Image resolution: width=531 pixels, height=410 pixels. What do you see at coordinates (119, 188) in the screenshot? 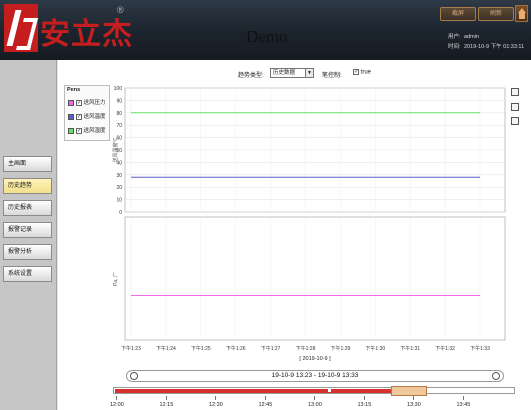
I see `y-tick-label: 20` at bounding box center [119, 188].